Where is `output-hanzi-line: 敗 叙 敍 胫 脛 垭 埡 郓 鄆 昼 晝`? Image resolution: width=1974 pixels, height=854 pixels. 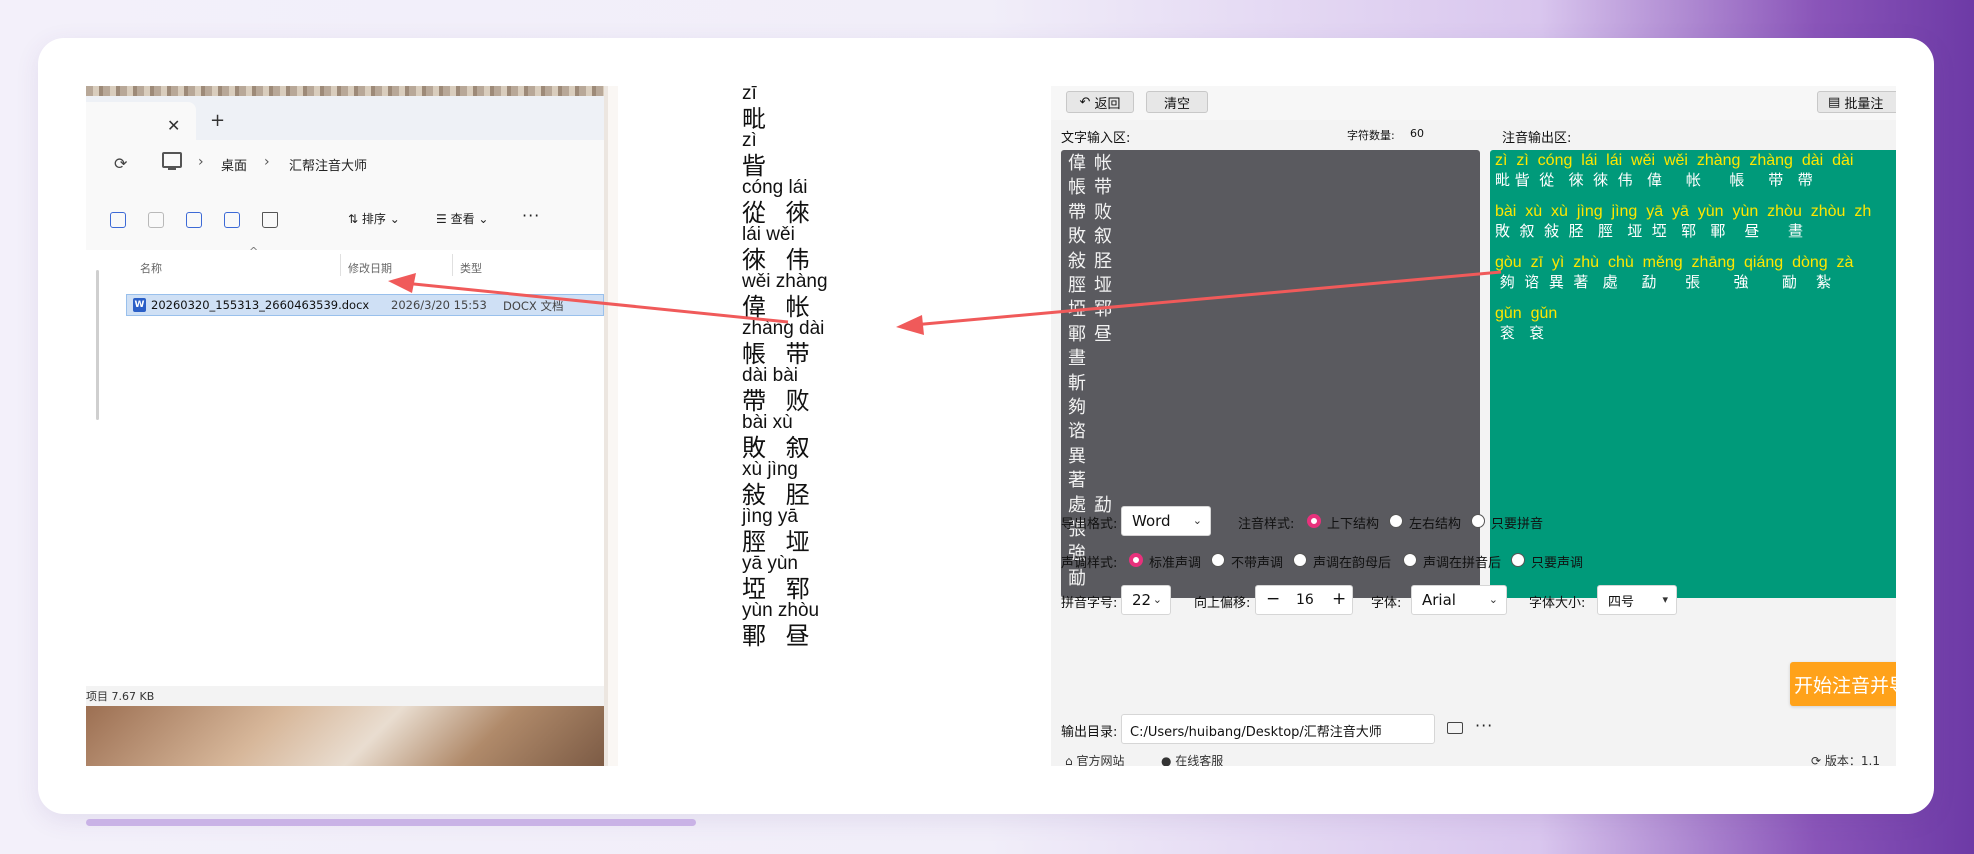
output-hanzi-line: 敗 叙 敍 胫 脛 垭 埡 郓 鄆 昼 晝 is located at coordinates (1663, 231).